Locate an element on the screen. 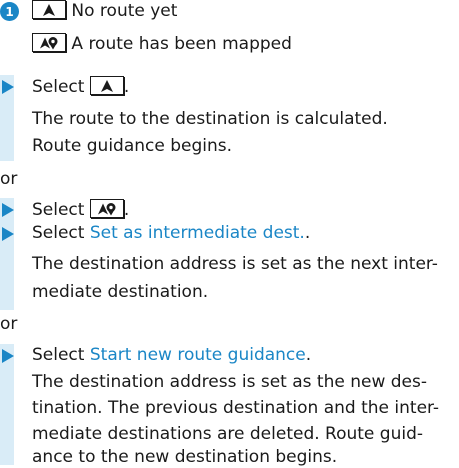 Image resolution: width=459 pixels, height=468 pixels. legend-text-route-mapped: A route has been mapped is located at coordinates (181, 44).